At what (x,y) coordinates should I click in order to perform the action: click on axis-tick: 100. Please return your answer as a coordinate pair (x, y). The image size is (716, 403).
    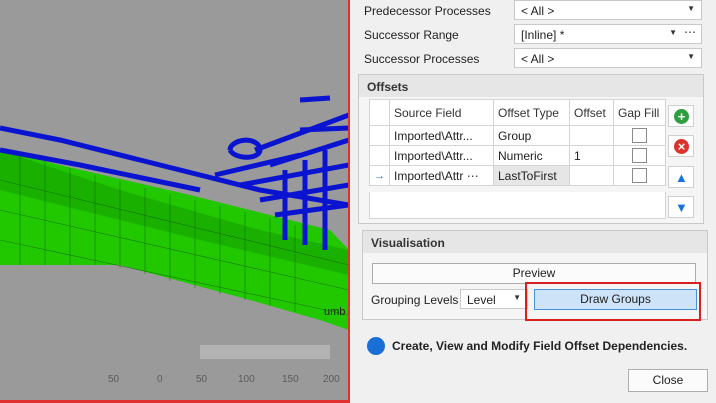
    Looking at the image, I should click on (246, 379).